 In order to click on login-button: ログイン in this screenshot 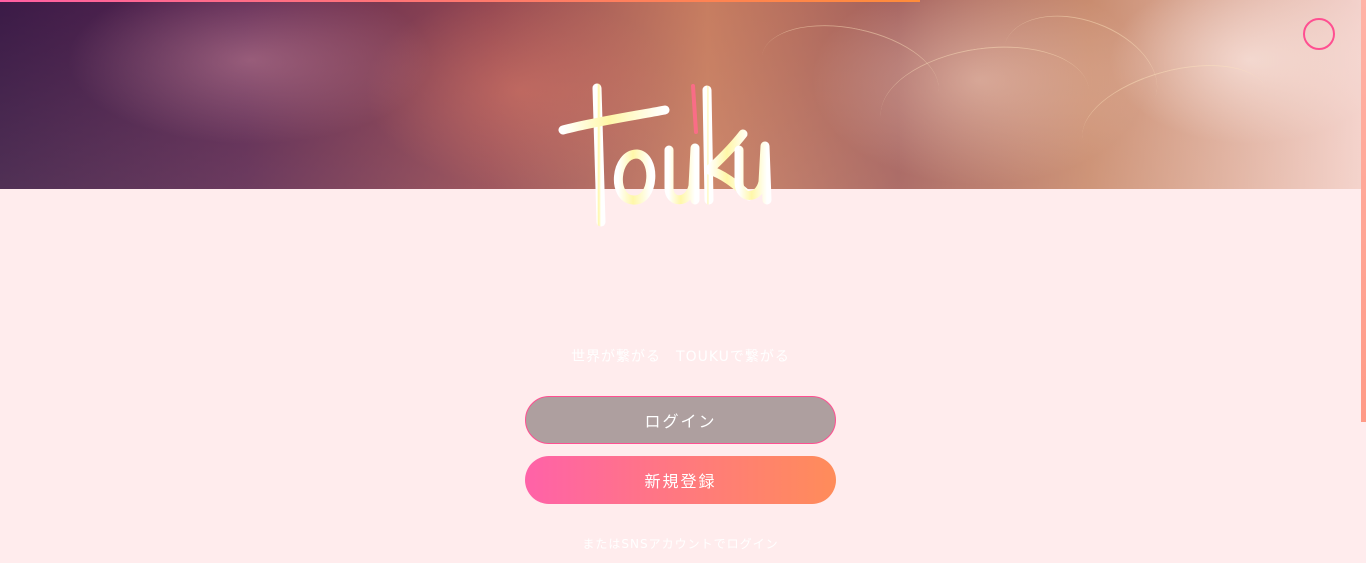, I will do `click(680, 420)`.